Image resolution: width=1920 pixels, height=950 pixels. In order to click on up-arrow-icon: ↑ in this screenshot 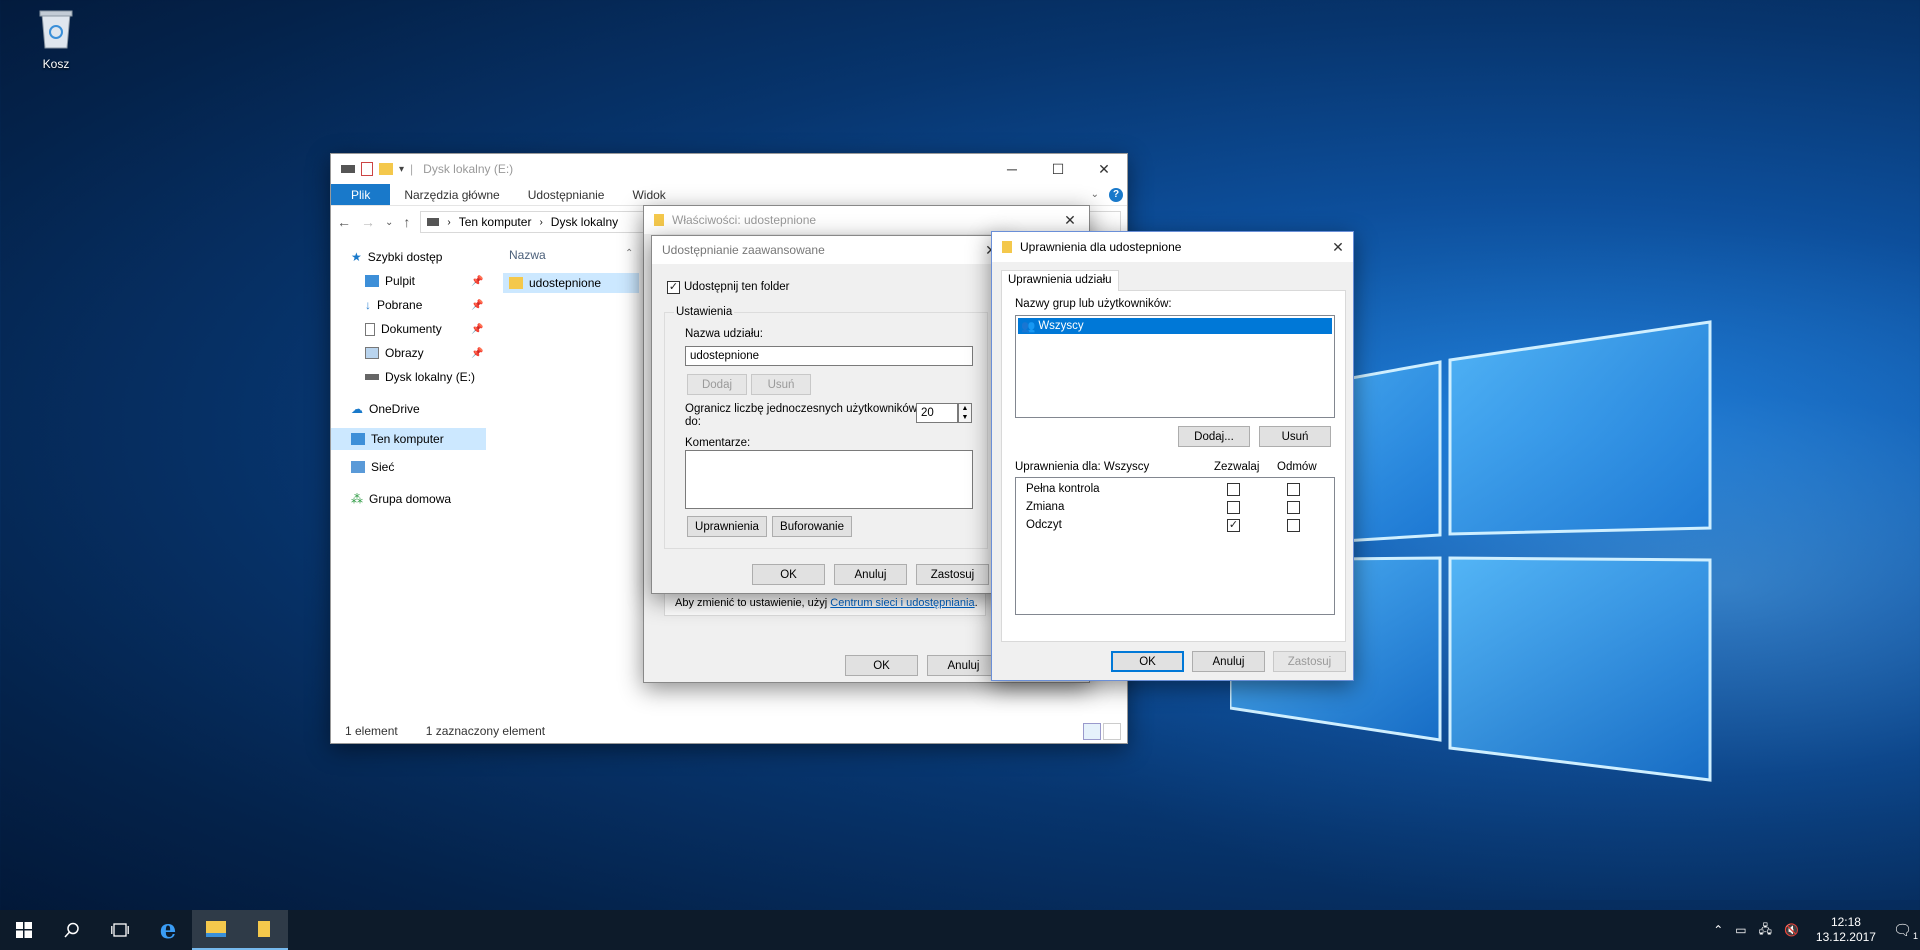, I will do `click(406, 222)`.